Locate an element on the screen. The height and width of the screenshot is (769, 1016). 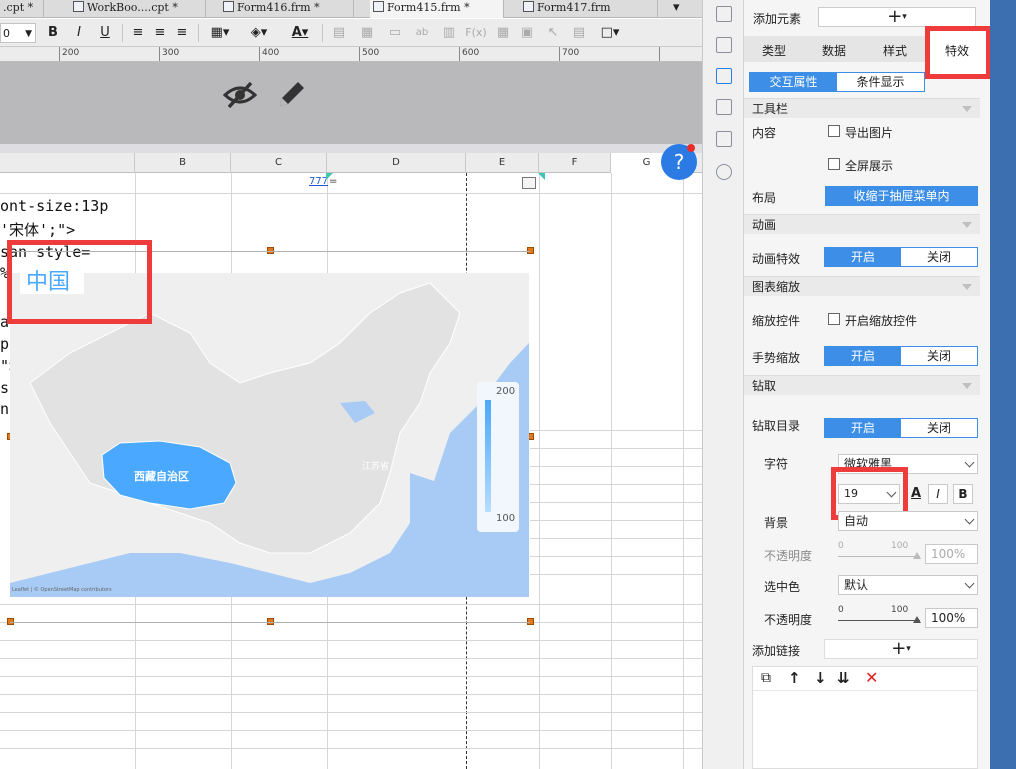
column-header-a is located at coordinates (67, 163).